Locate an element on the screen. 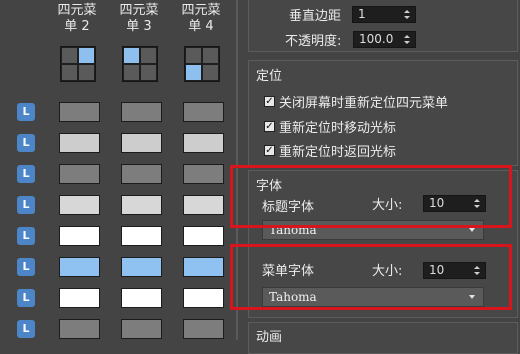 The width and height of the screenshot is (520, 354). vertical-margin-label: 垂直边距 is located at coordinates (315, 16).